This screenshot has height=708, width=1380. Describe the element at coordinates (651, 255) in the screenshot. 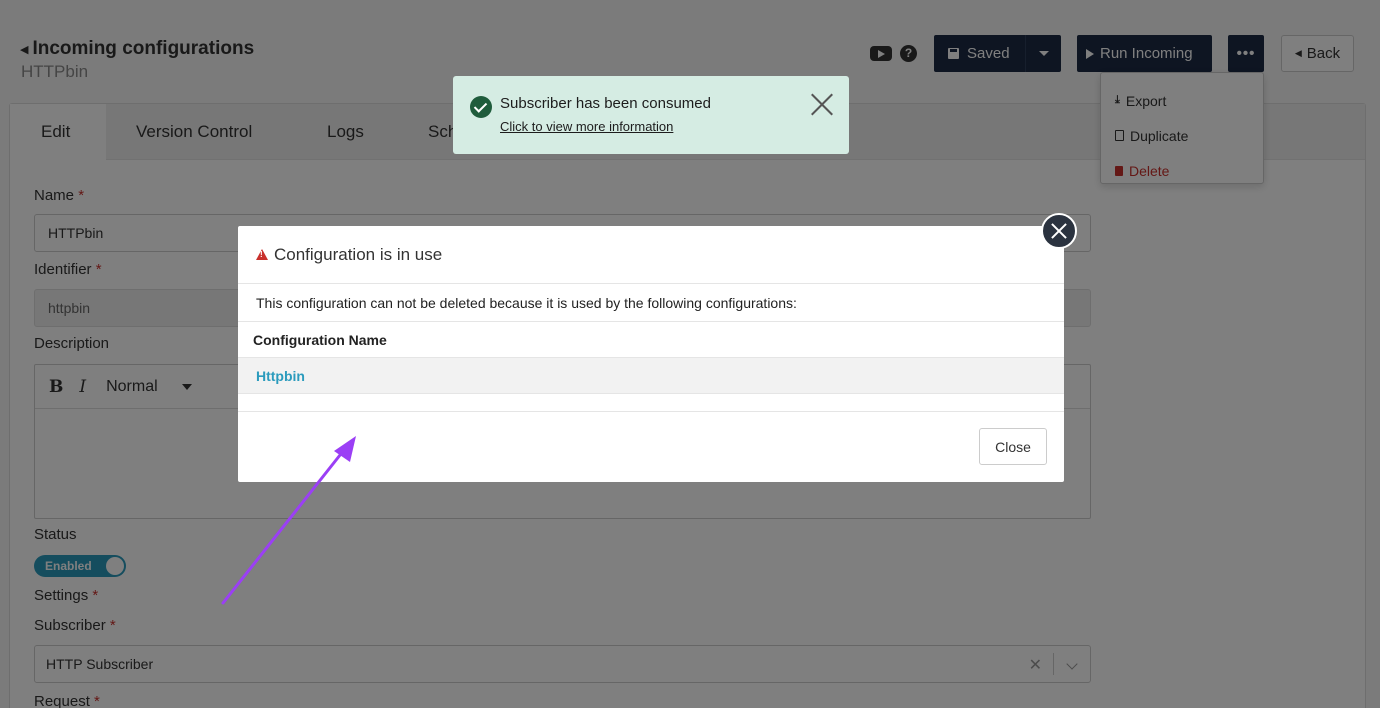

I see `dialog-header: Configuration is in use` at that location.